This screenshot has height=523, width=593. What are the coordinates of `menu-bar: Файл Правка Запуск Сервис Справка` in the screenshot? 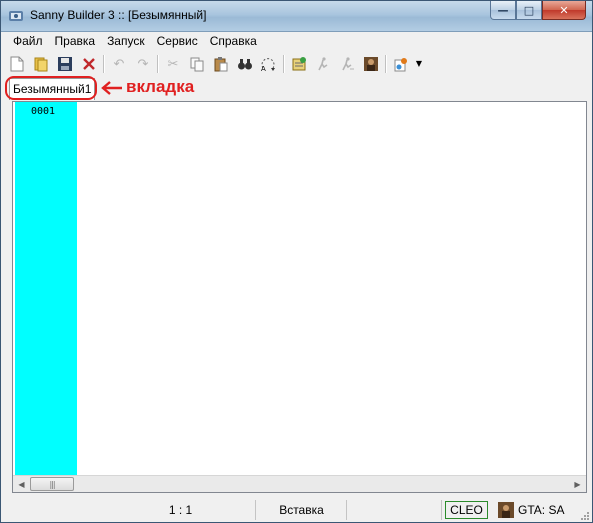 It's located at (296, 41).